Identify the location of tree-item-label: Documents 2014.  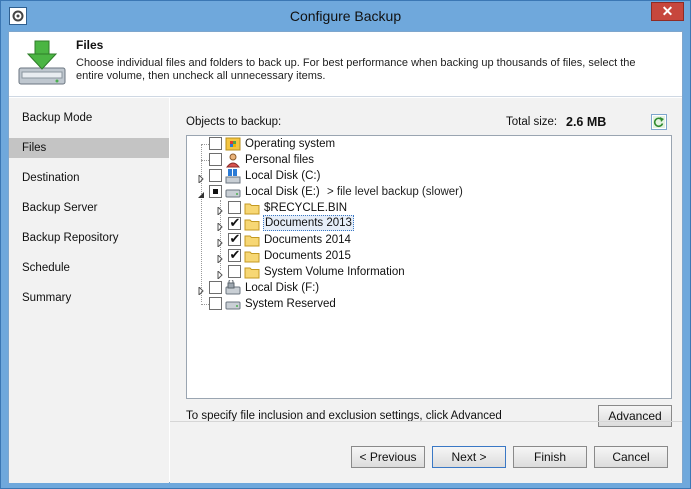
(307, 240).